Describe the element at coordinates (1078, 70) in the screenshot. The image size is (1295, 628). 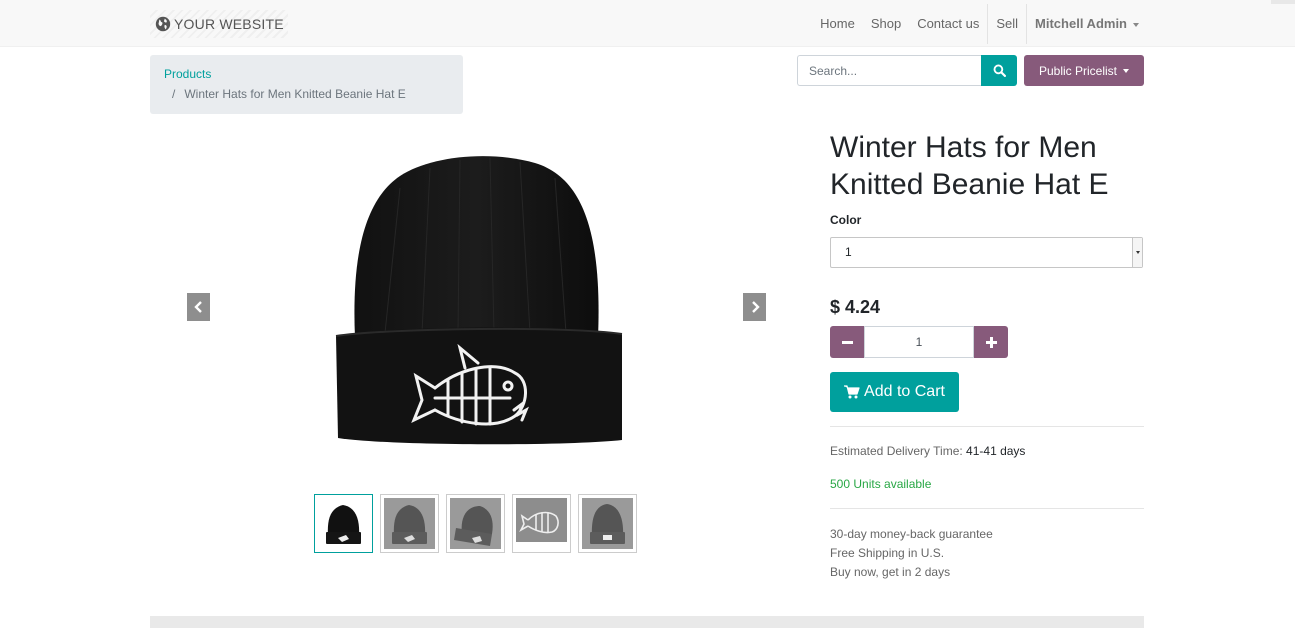
I see `pricelist-label: Public Pricelist` at that location.